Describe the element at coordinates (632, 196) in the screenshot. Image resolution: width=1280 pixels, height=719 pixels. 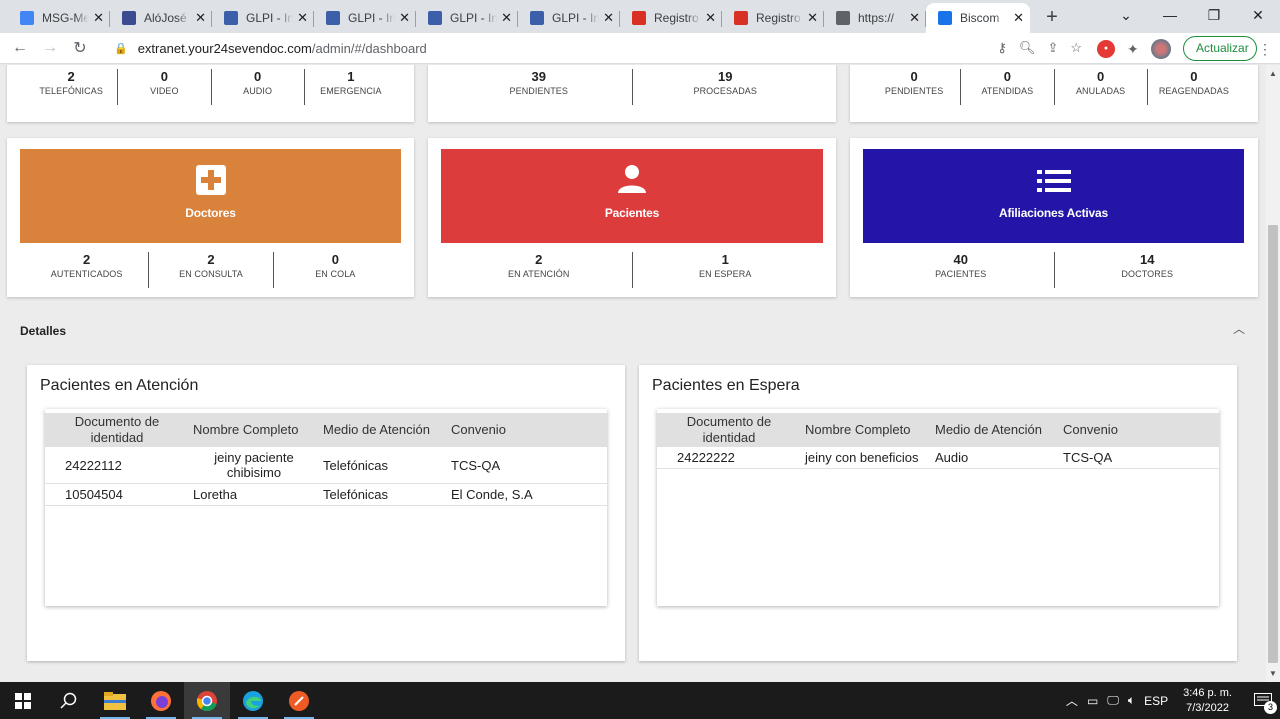
I see `pacientes-banner: Pacientes` at that location.